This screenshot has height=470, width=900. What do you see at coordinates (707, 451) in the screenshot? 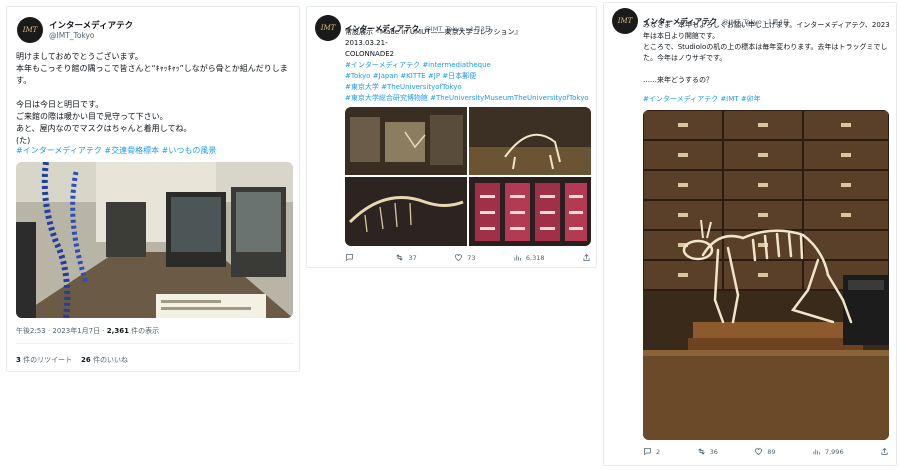
I see `retweet-button: 36` at bounding box center [707, 451].